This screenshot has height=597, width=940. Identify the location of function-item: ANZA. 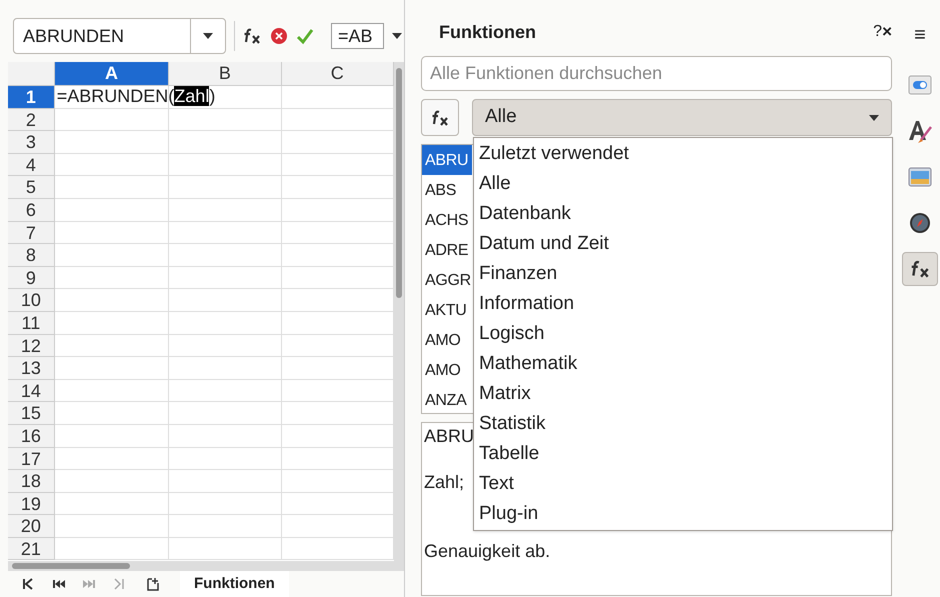
(447, 399).